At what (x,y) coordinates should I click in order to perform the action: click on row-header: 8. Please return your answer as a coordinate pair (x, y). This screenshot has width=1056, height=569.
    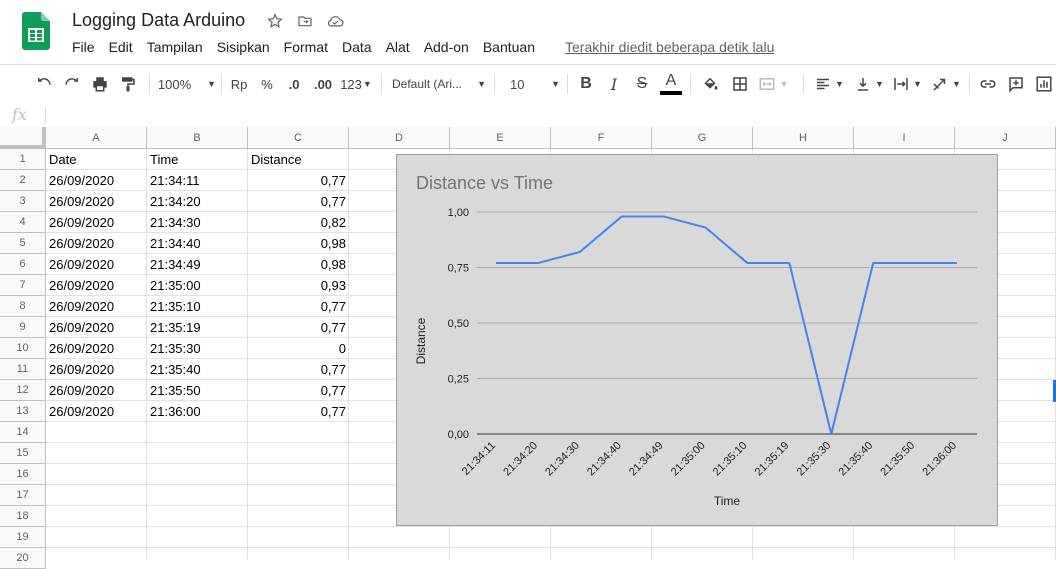
    Looking at the image, I should click on (23, 306).